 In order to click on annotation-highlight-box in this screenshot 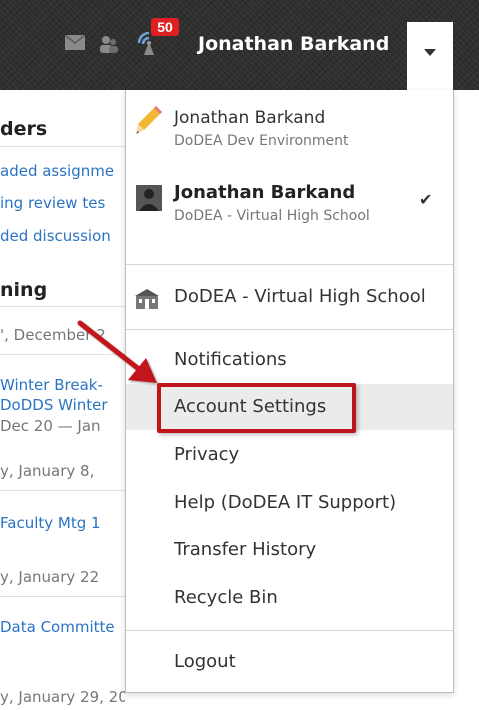, I will do `click(256, 408)`.